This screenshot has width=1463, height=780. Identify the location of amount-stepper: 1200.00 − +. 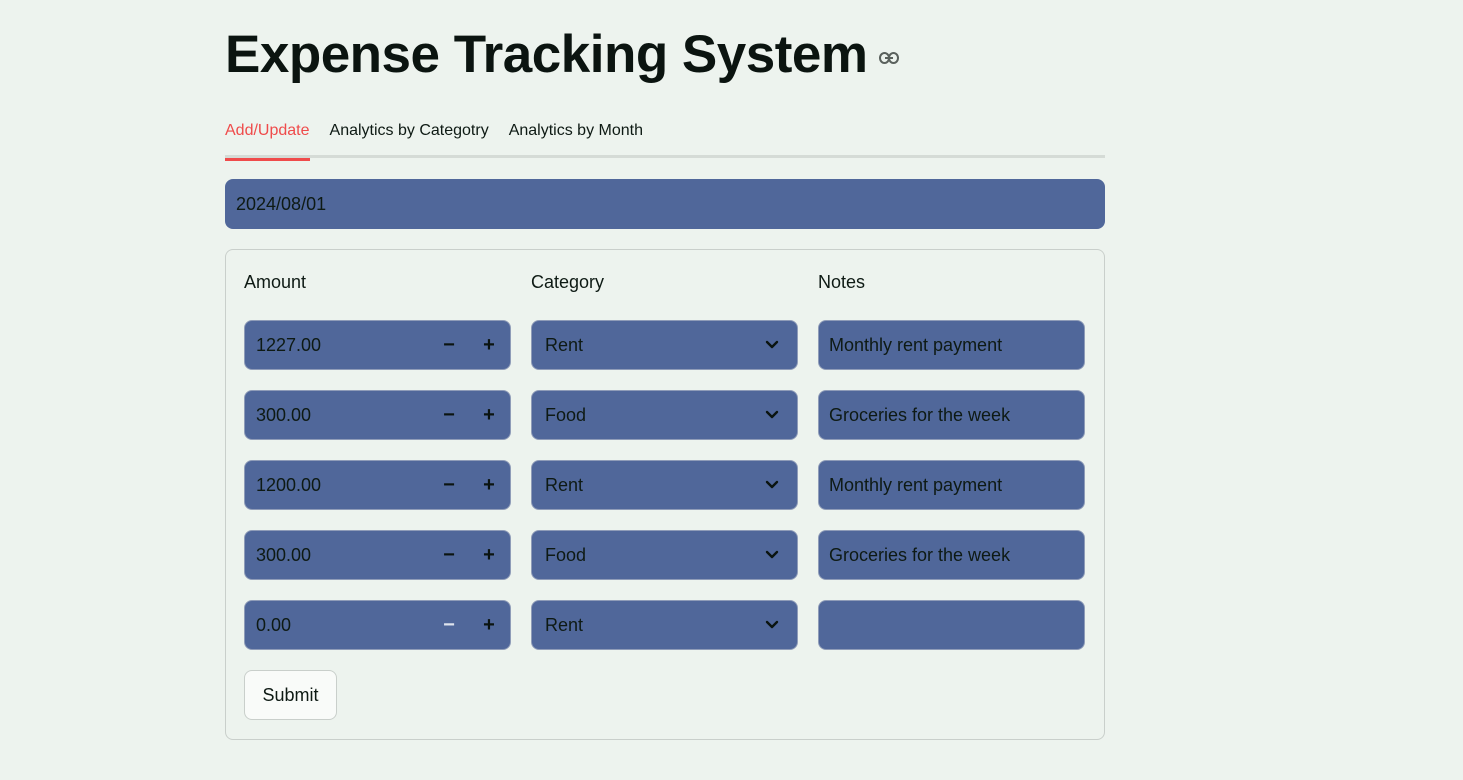
(377, 485).